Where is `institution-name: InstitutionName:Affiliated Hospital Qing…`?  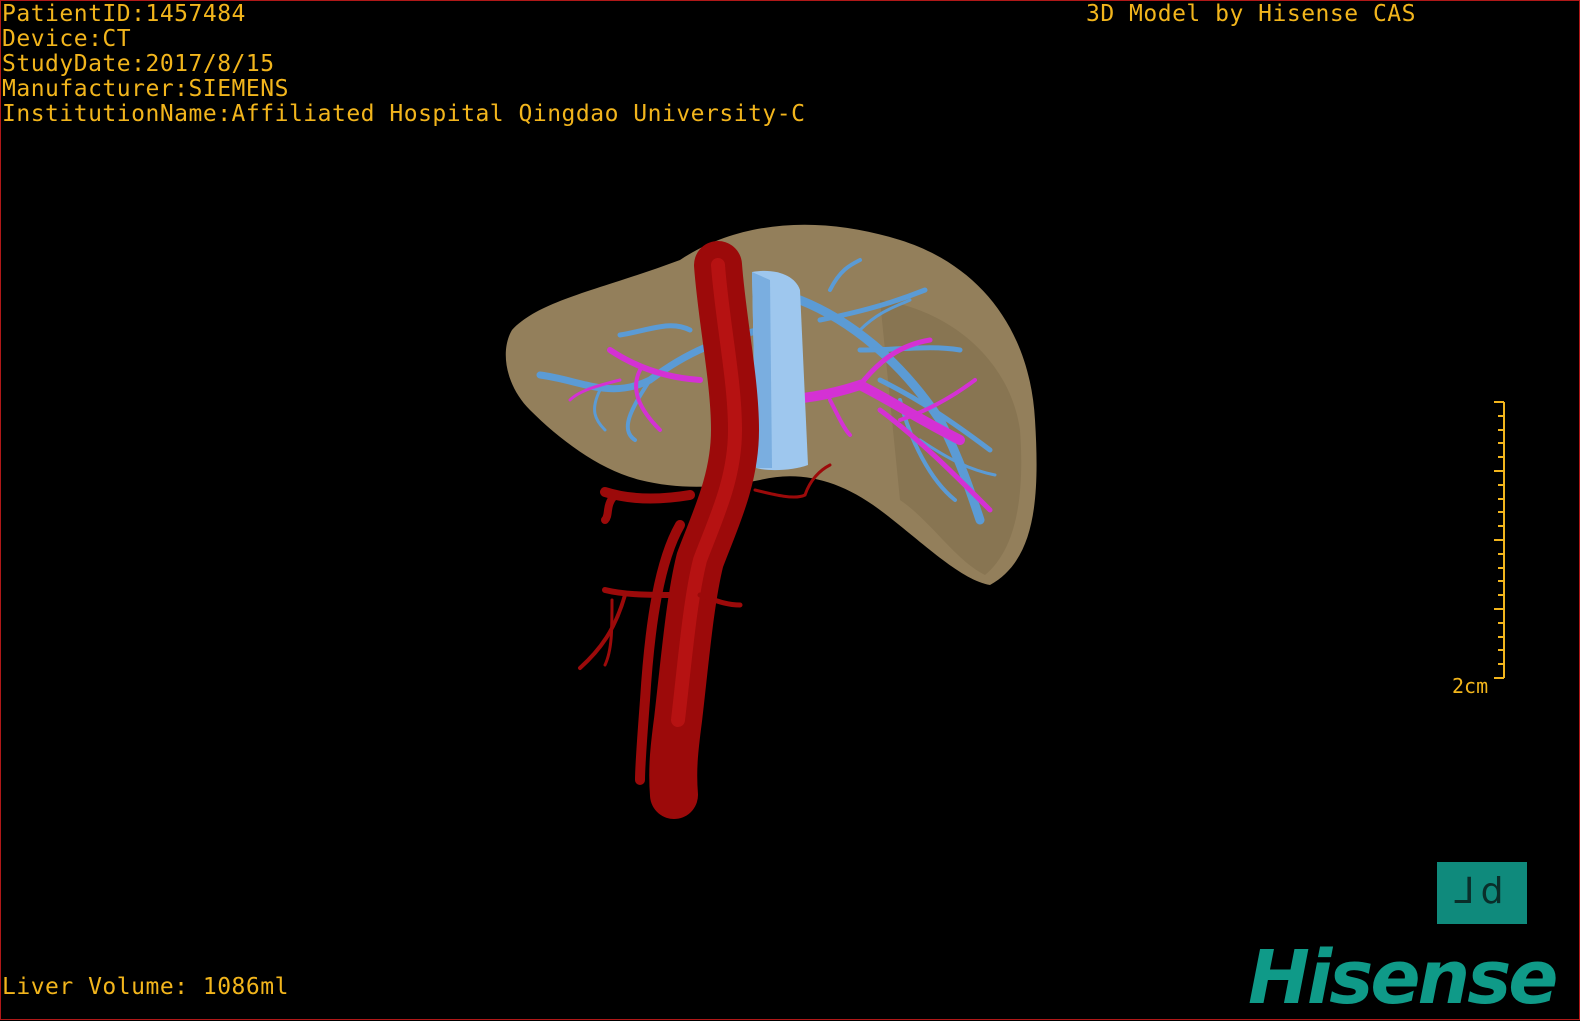
institution-name: InstitutionName:Affiliated Hospital Qing… is located at coordinates (404, 114).